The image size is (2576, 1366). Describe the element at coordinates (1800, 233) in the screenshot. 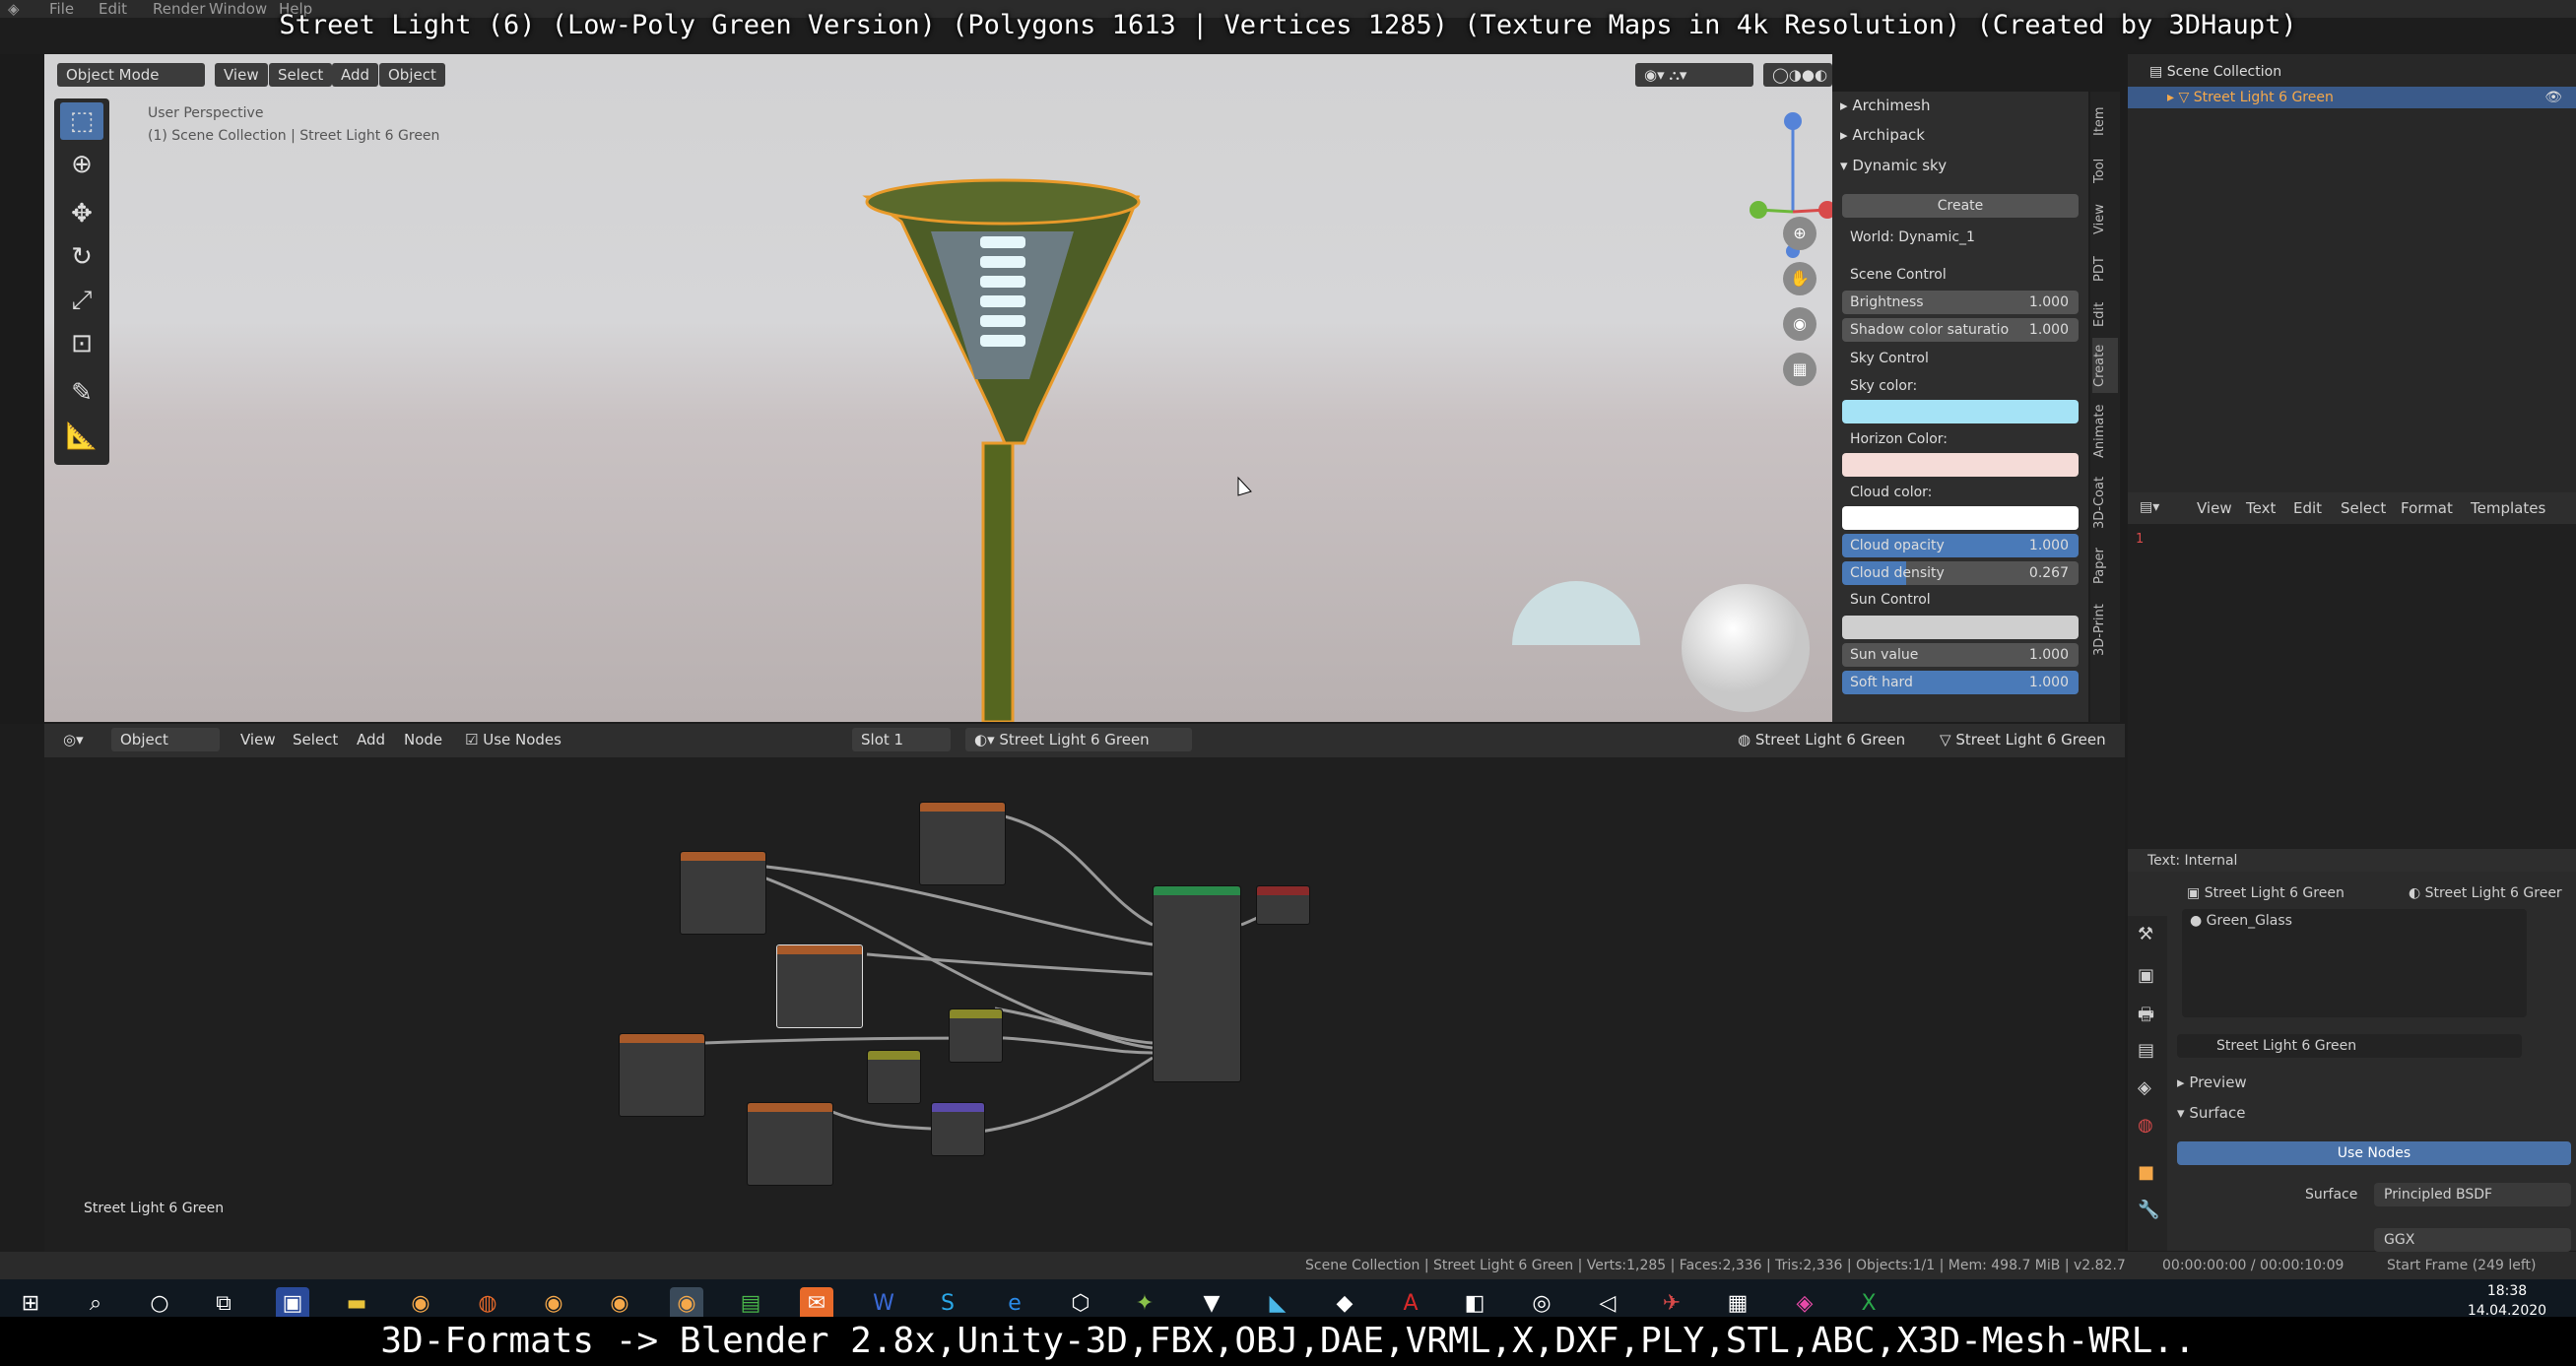

I see `zoom-icon: ⊕` at that location.